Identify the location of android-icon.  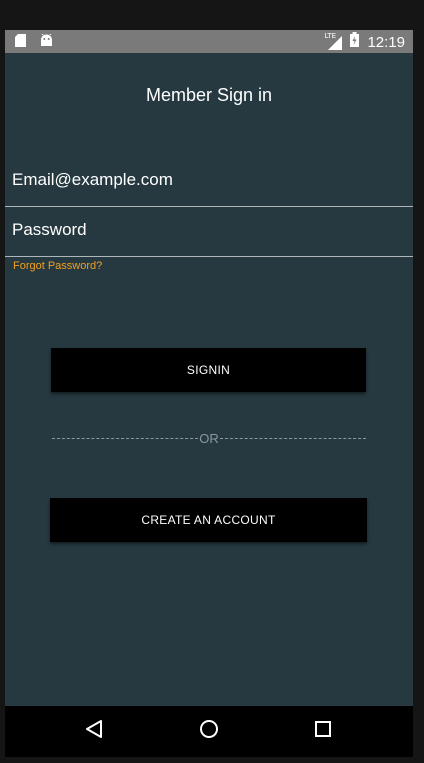
(46, 42).